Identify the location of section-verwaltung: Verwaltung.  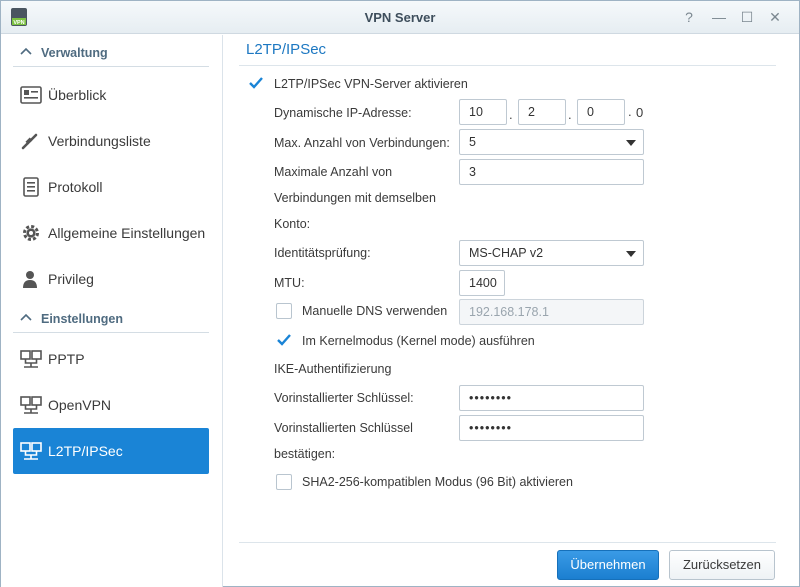
(111, 54).